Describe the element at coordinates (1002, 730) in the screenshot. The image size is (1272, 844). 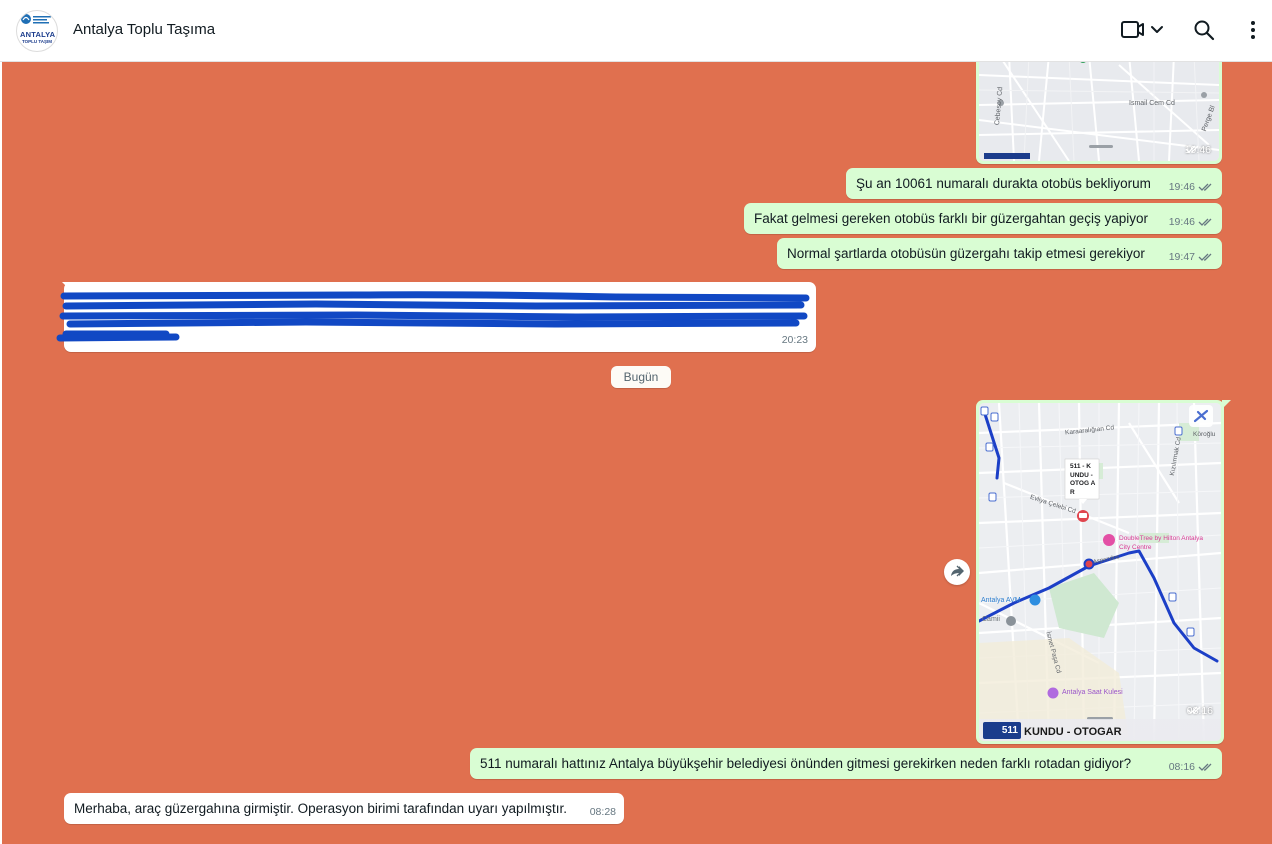
I see `route-number-badge: 511` at that location.